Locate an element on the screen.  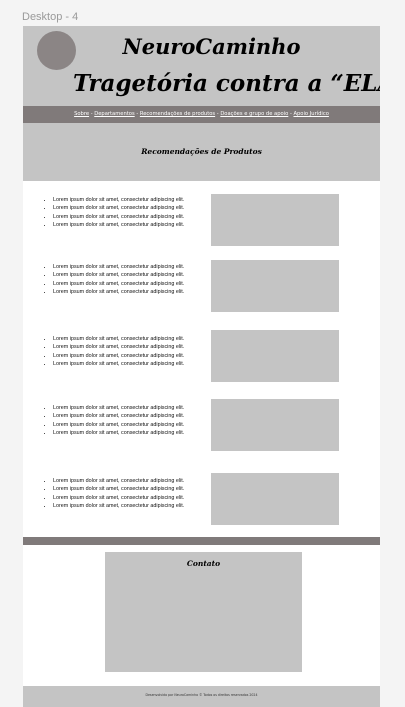
nav-item-departamentos: Departamentos is located at coordinates (114, 114).